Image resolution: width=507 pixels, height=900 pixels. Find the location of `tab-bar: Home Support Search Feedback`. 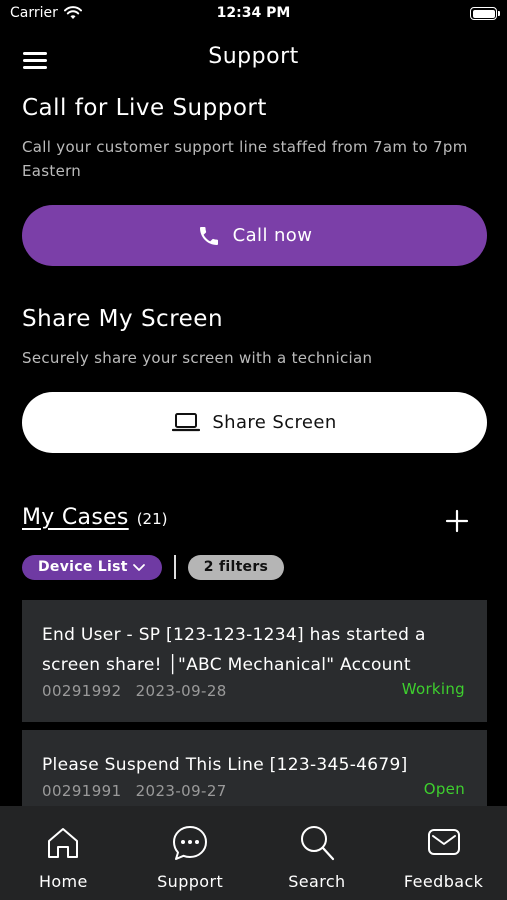

tab-bar: Home Support Search Feedback is located at coordinates (253, 853).